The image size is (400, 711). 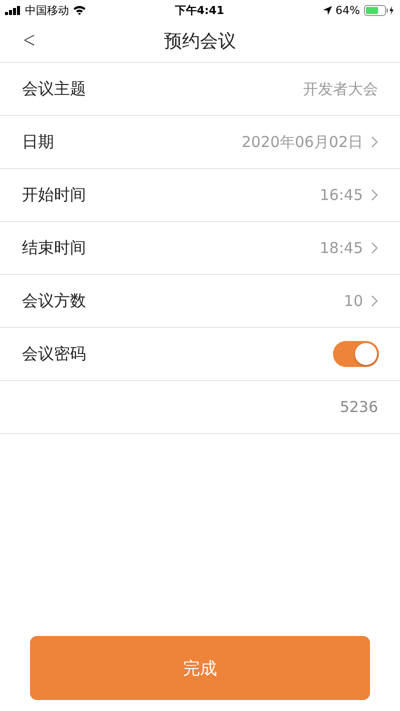 What do you see at coordinates (340, 89) in the screenshot?
I see `field-value: 开发者大会` at bounding box center [340, 89].